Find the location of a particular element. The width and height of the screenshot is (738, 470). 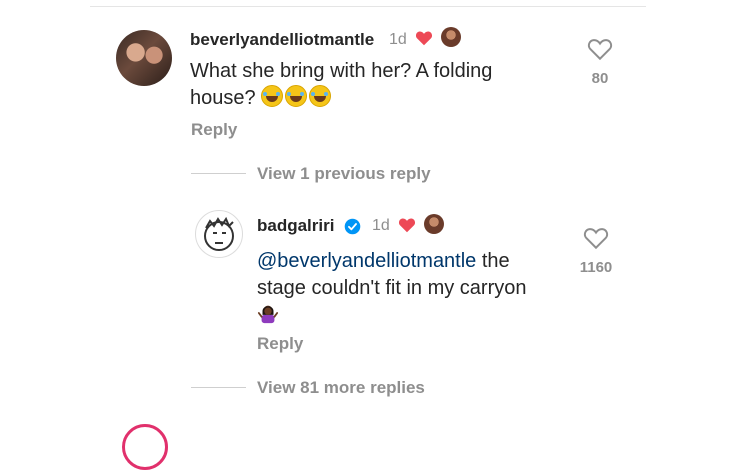

view-previous-replies-button: View 1 previous reply is located at coordinates (344, 174).